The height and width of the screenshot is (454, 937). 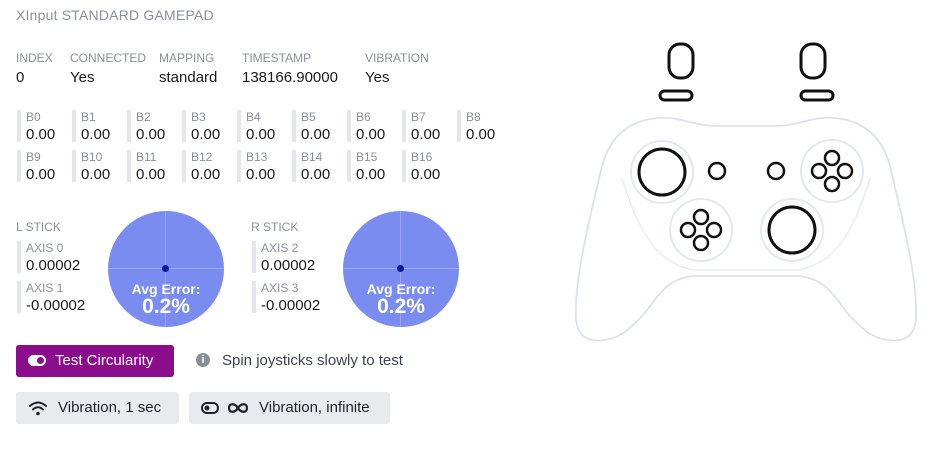 I want to click on button-b13: B13 0.00, so click(x=261, y=166).